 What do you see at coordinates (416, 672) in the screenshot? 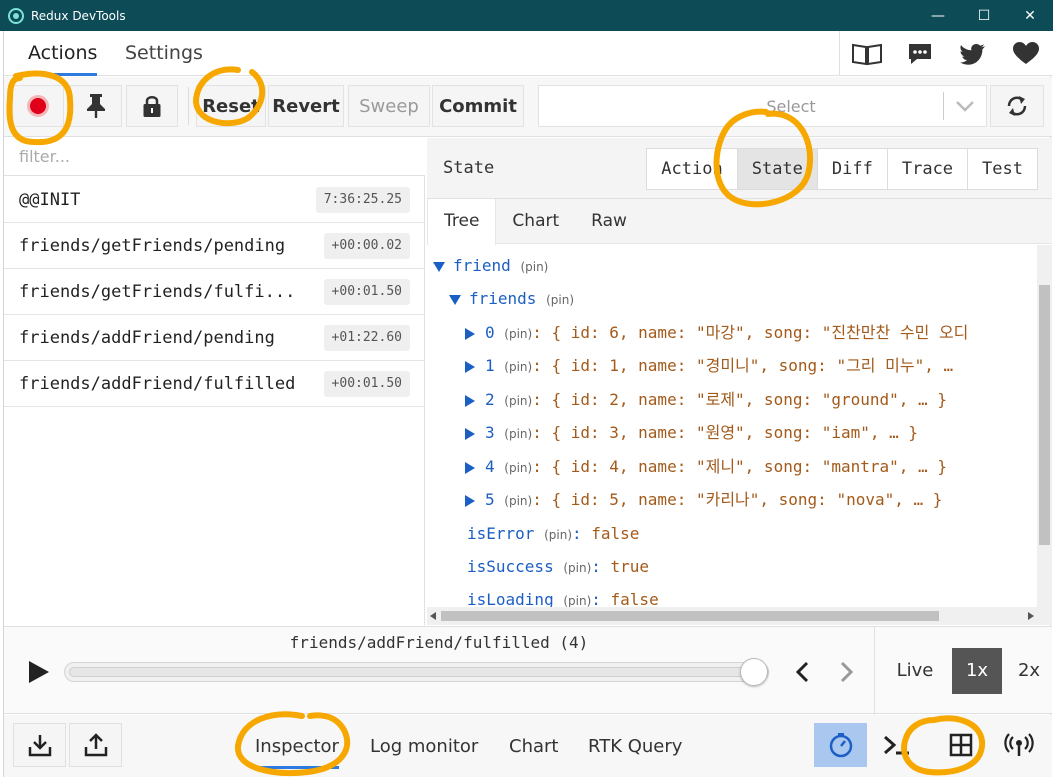
I see `slider-track` at bounding box center [416, 672].